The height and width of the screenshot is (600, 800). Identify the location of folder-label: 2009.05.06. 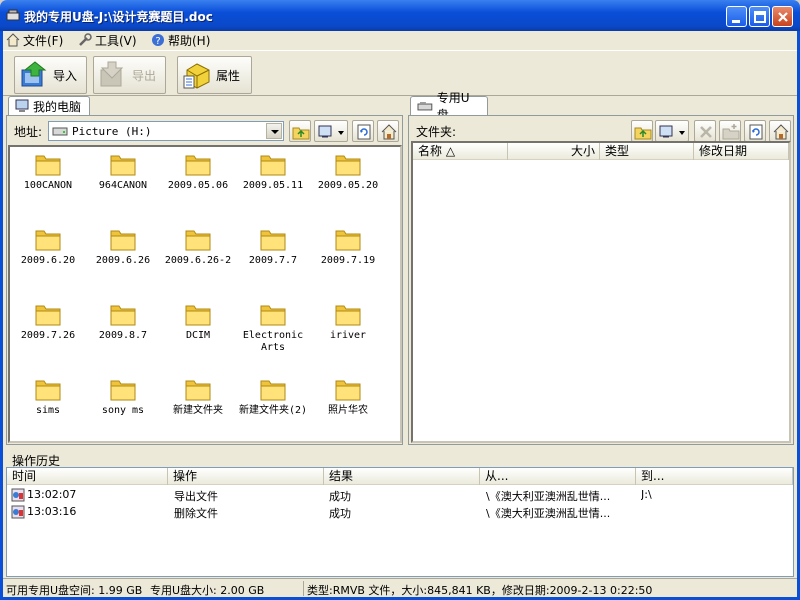
(198, 185).